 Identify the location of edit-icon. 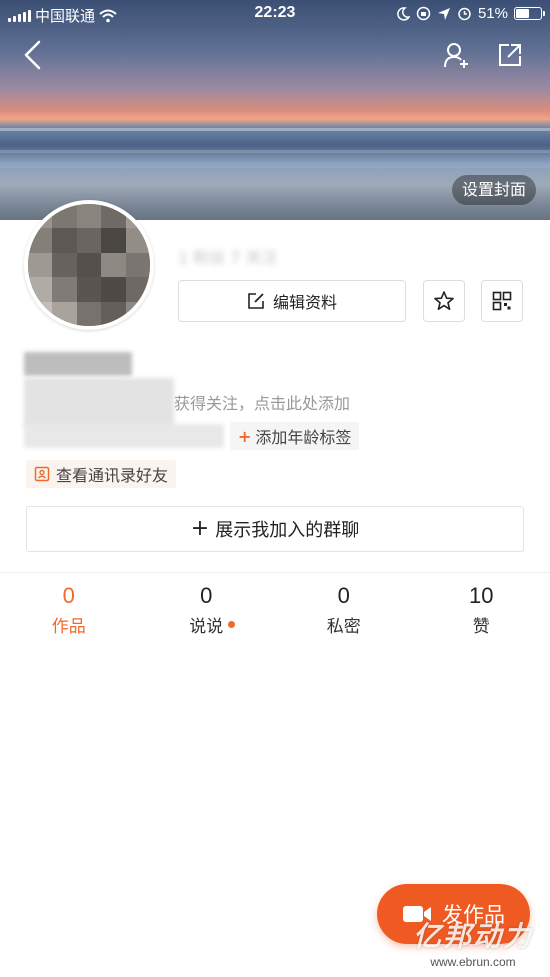
(256, 301).